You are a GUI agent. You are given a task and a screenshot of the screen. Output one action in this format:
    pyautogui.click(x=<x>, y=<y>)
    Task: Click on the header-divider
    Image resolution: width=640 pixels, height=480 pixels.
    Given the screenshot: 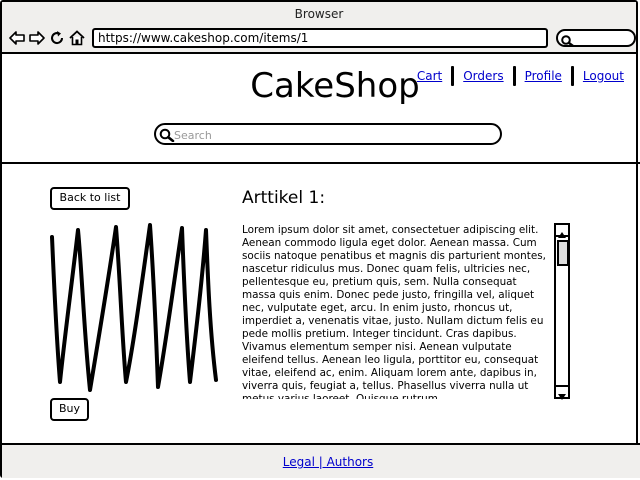 What is the action you would take?
    pyautogui.click(x=321, y=163)
    